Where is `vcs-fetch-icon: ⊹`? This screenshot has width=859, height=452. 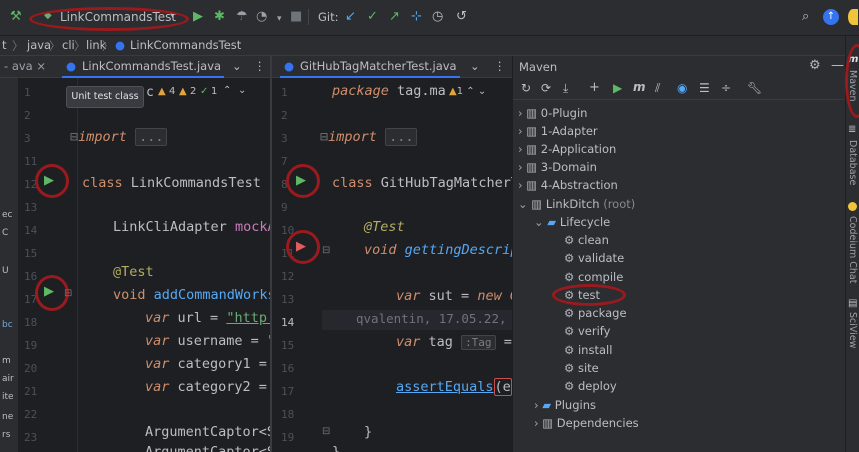 vcs-fetch-icon: ⊹ is located at coordinates (416, 17).